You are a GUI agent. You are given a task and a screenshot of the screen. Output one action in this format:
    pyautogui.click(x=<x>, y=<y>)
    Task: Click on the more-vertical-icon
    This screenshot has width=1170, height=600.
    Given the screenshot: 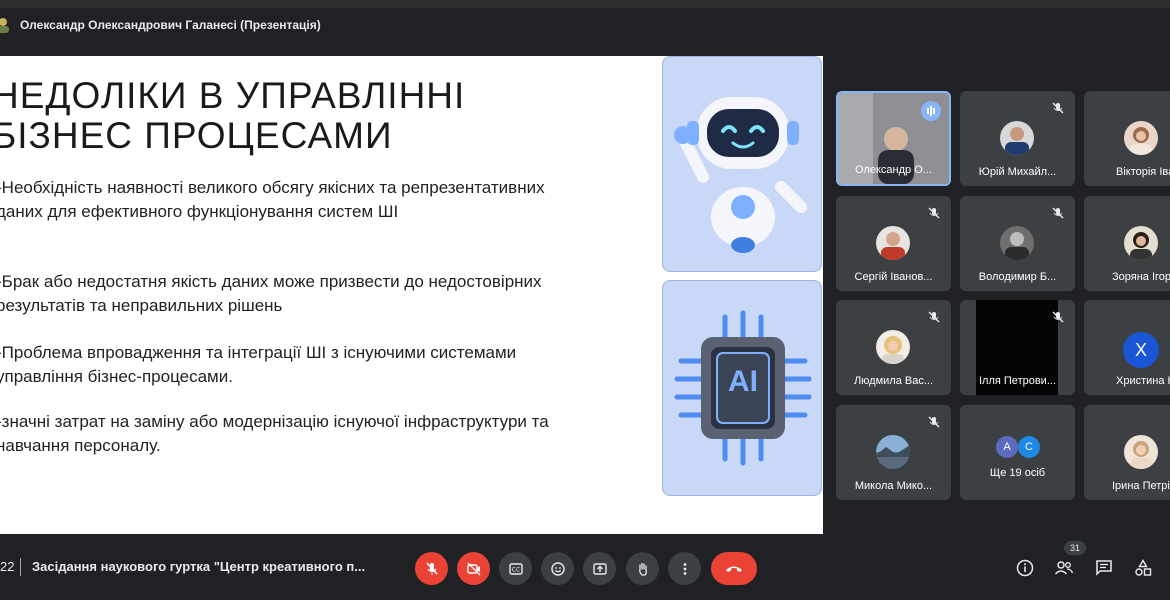 What is the action you would take?
    pyautogui.click(x=684, y=568)
    